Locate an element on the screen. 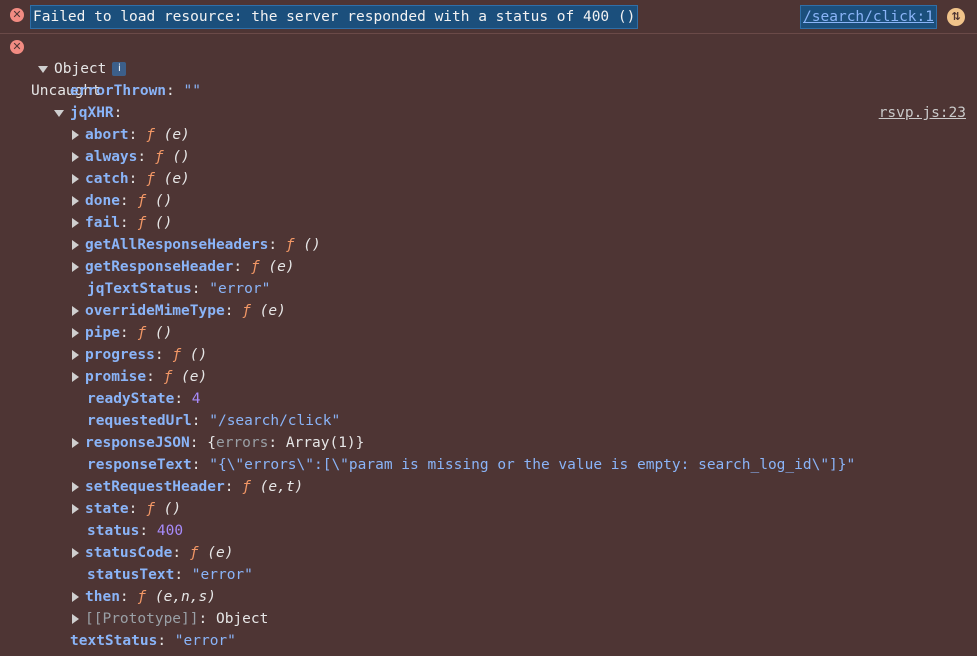  property-row: getAllResponseHeaders: ƒ () is located at coordinates (196, 245).